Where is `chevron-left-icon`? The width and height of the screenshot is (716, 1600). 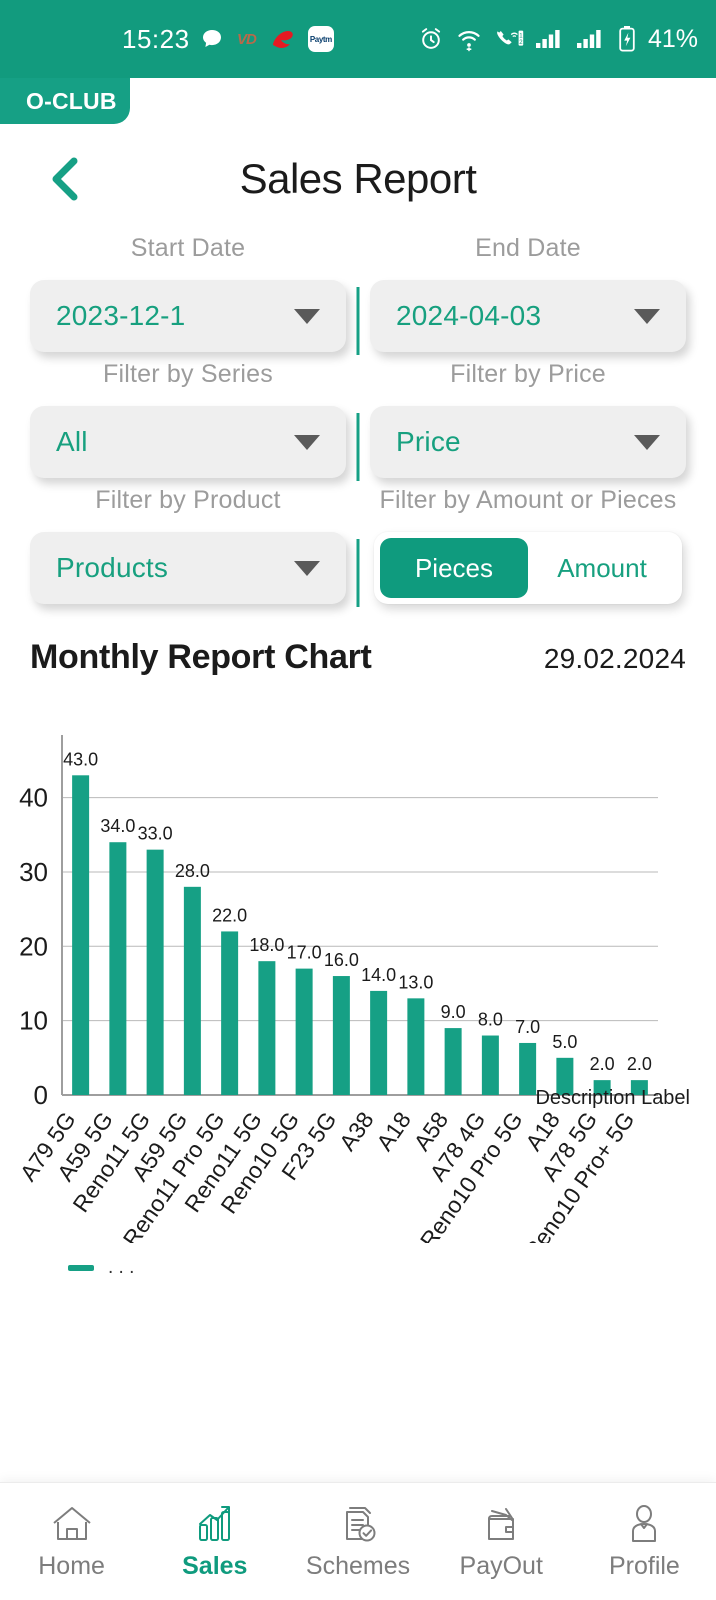 chevron-left-icon is located at coordinates (66, 179).